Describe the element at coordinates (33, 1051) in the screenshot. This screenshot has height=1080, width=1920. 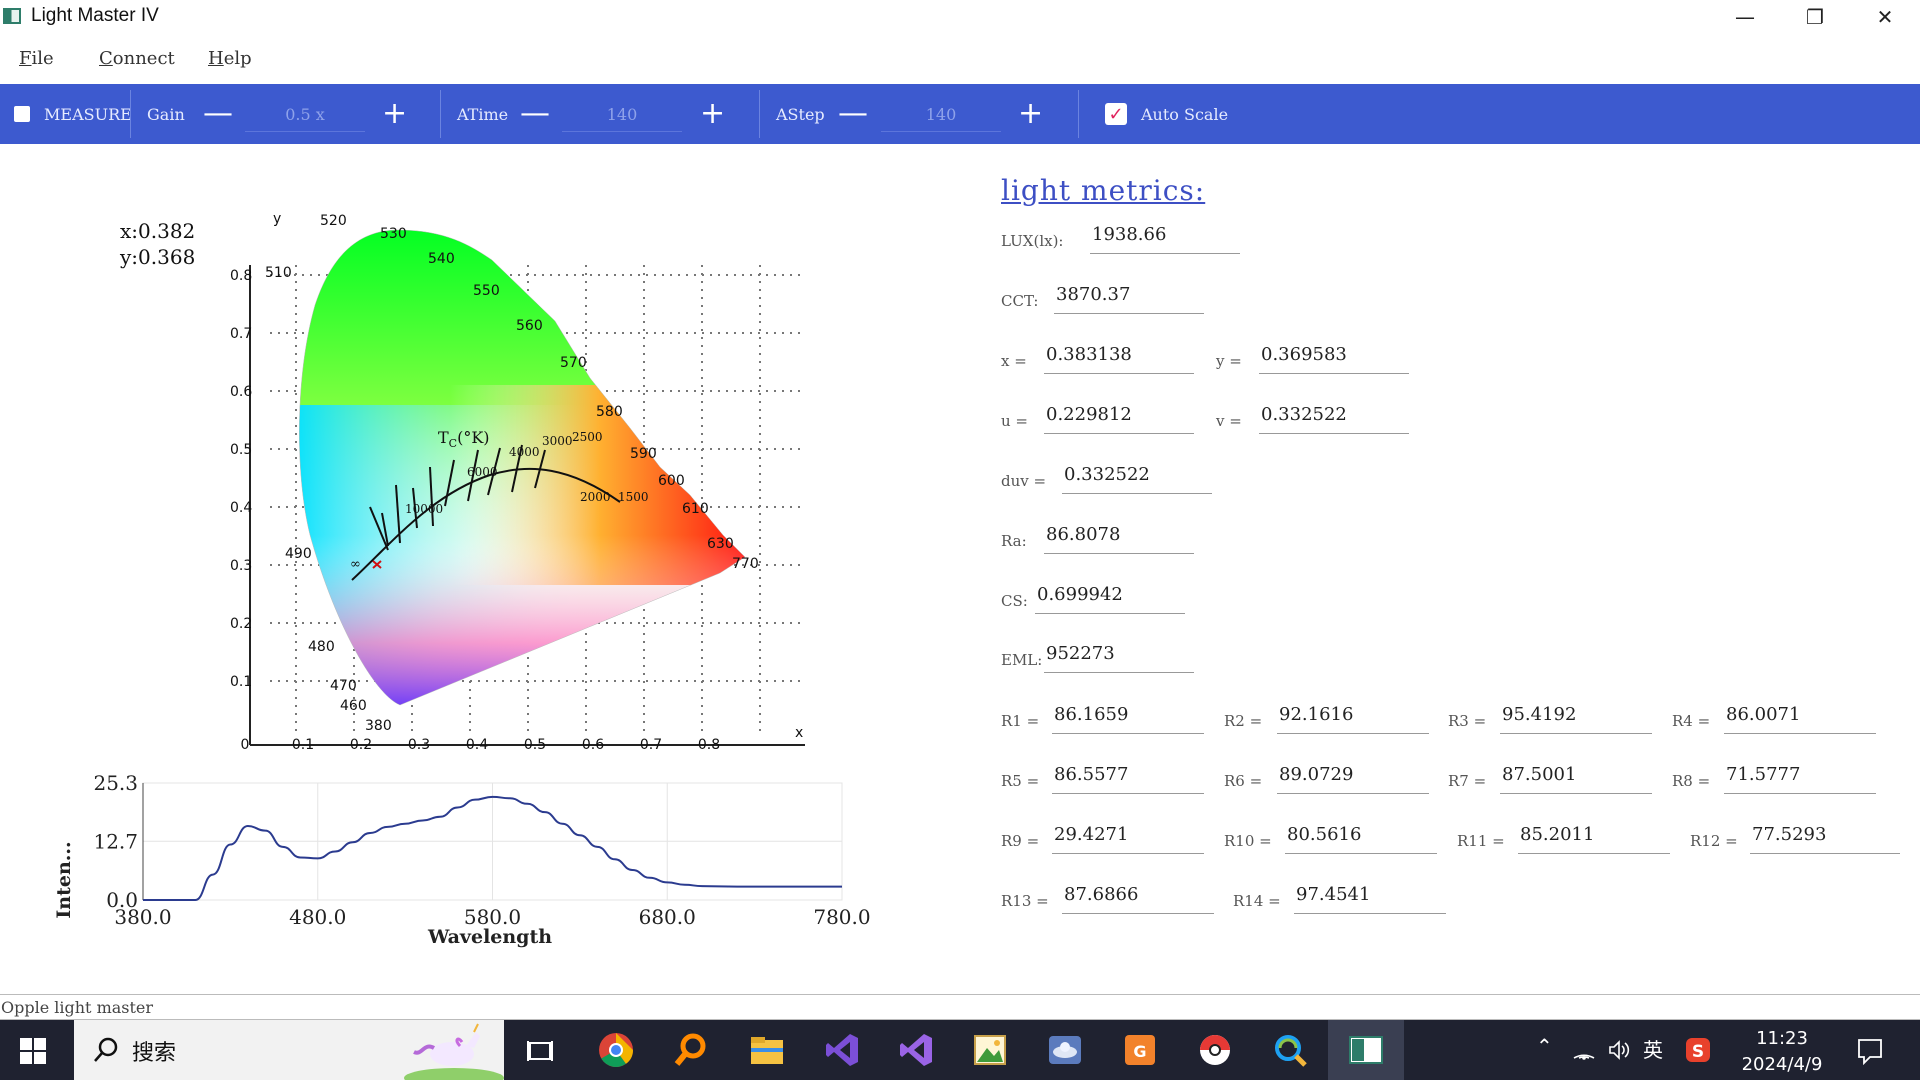
I see `windows-start-icon` at that location.